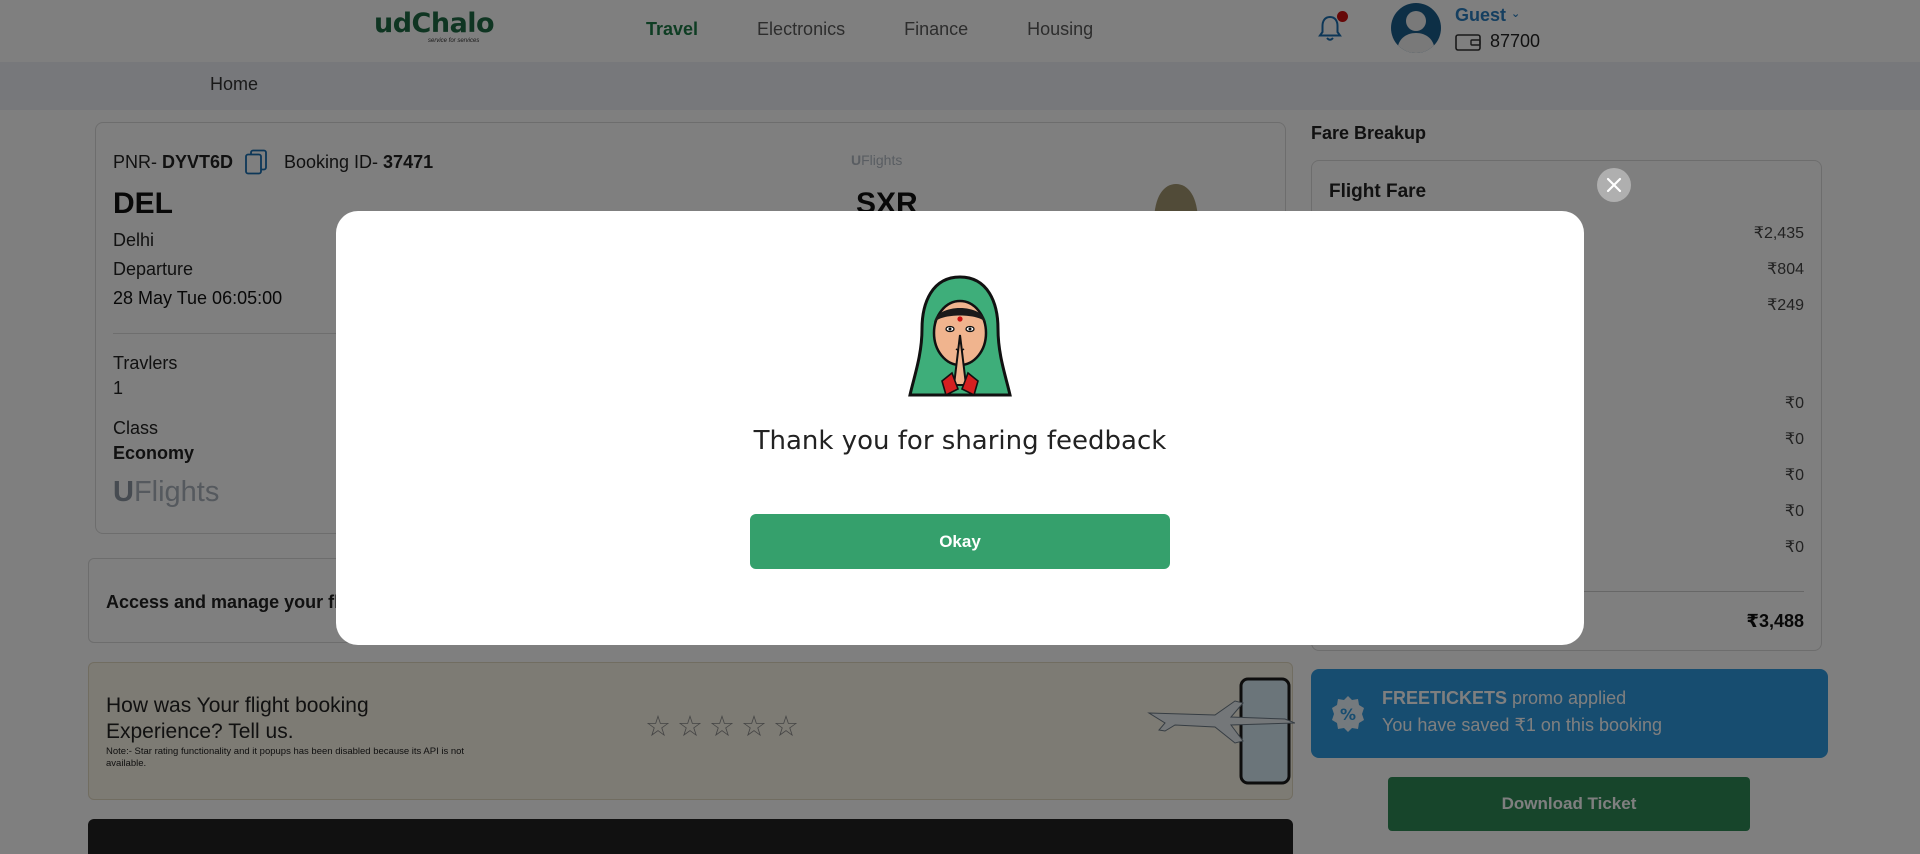 This screenshot has height=854, width=1920. I want to click on namaste-woman-illustration, so click(960, 336).